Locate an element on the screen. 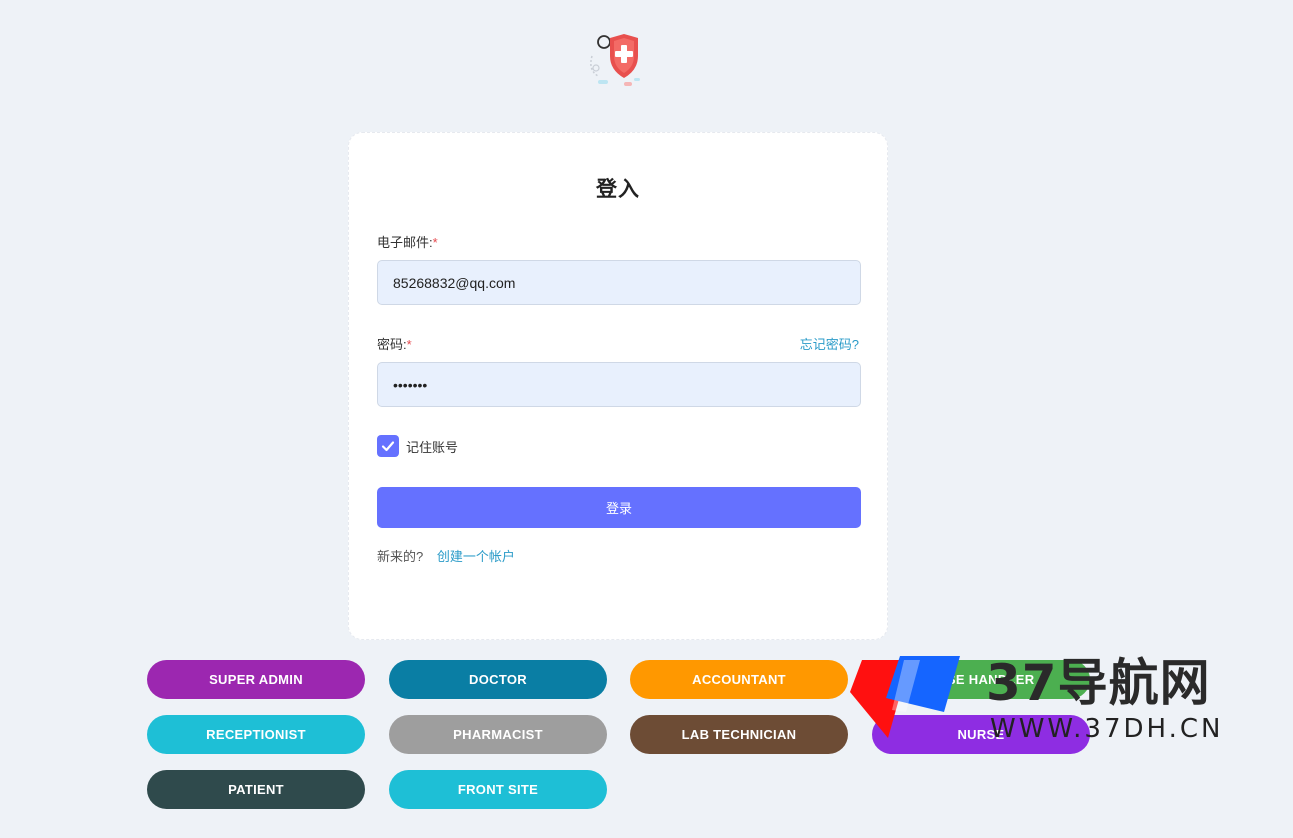 The width and height of the screenshot is (1293, 838). hospital-logo is located at coordinates (618, 61).